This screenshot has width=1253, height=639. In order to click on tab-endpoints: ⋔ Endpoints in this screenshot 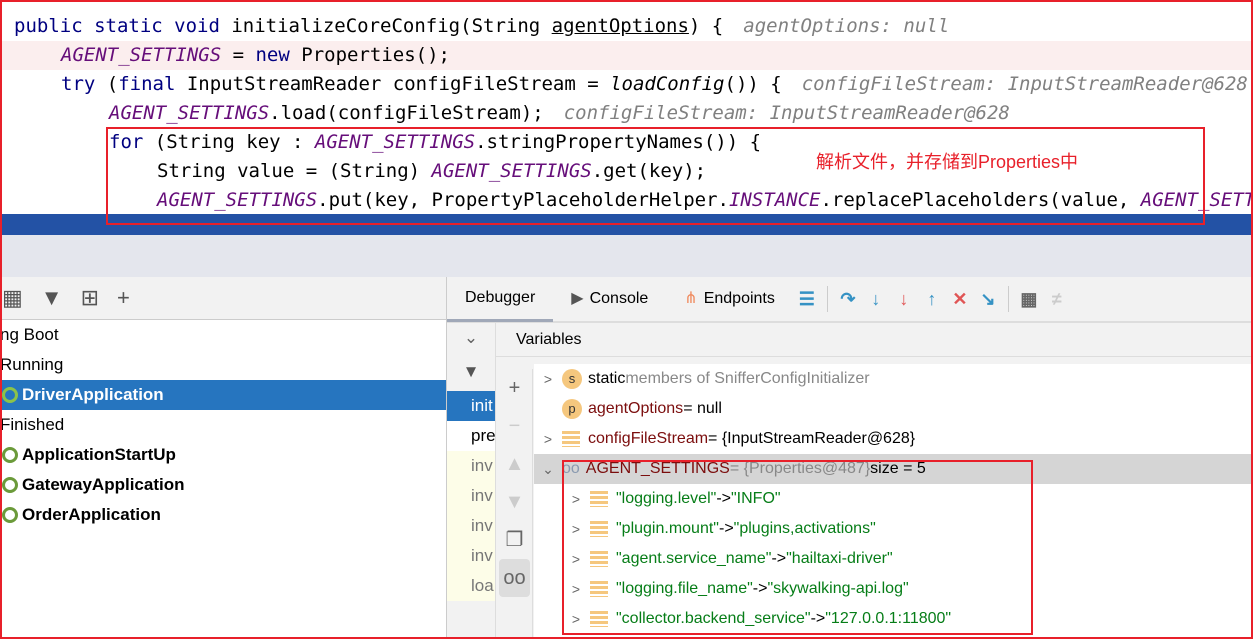, I will do `click(729, 299)`.